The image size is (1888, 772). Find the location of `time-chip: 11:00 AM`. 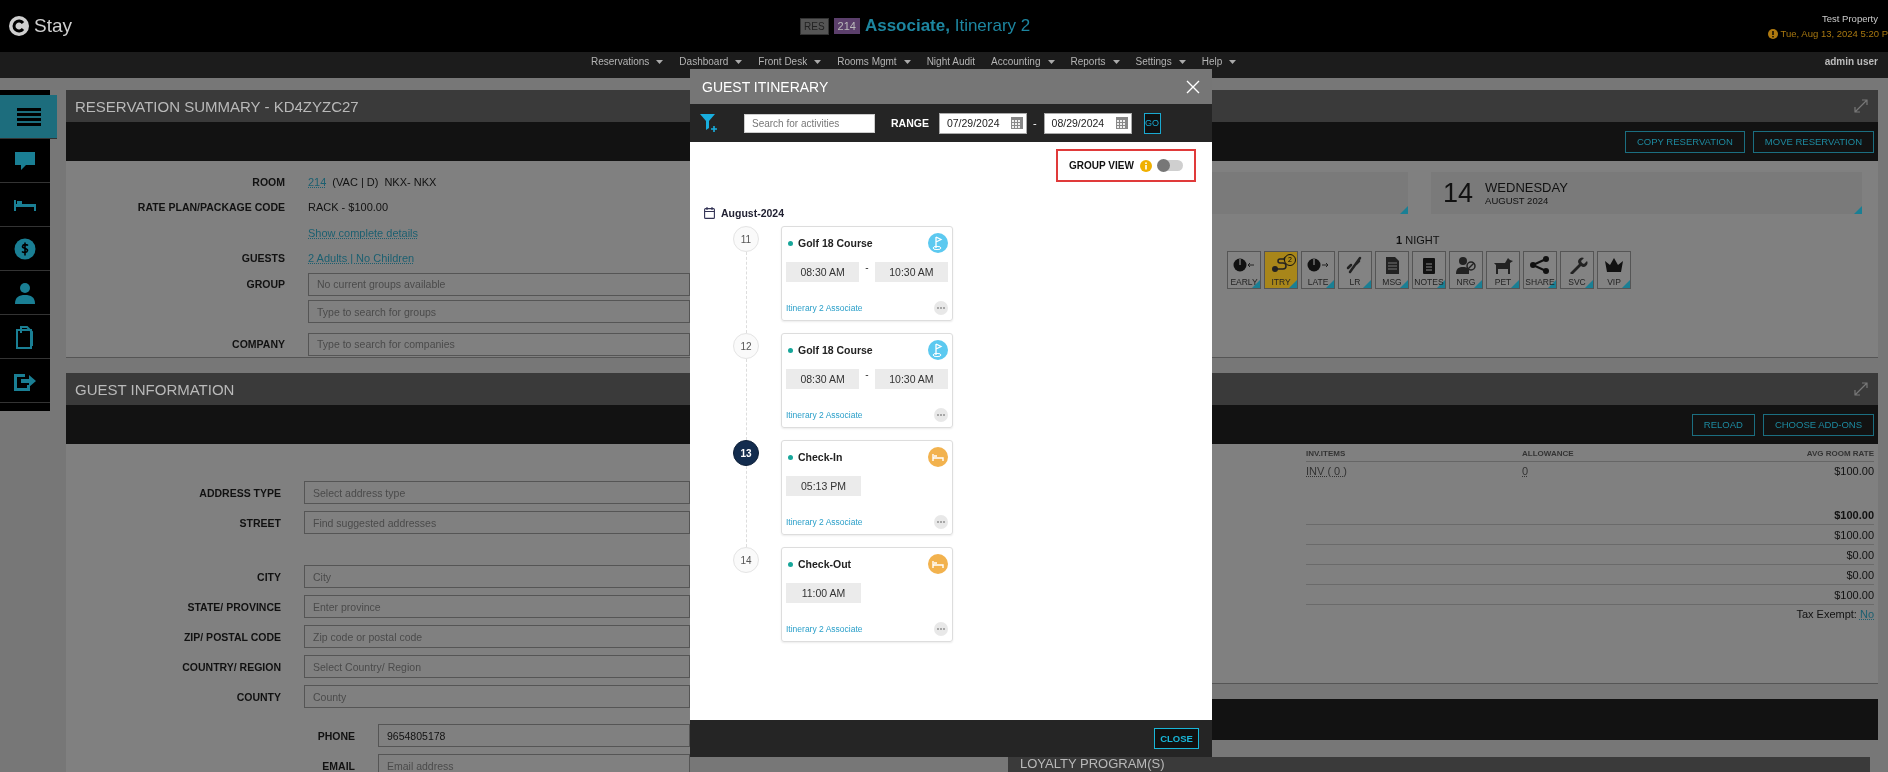

time-chip: 11:00 AM is located at coordinates (823, 593).